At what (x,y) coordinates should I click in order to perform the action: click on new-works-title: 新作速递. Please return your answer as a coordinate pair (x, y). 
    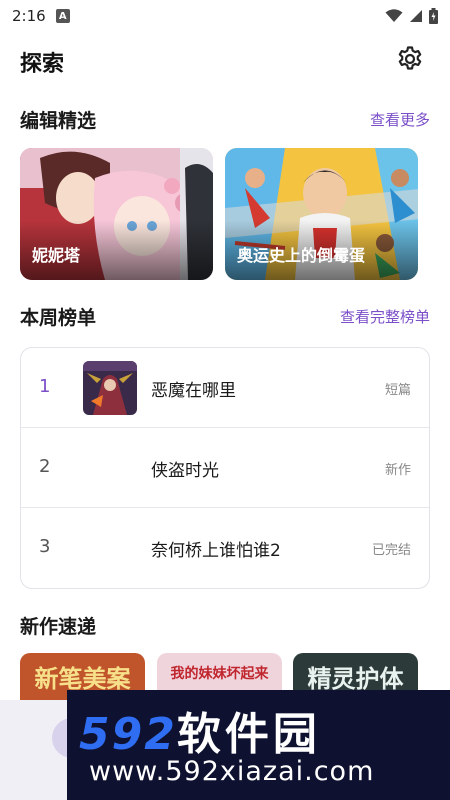
    Looking at the image, I should click on (58, 626).